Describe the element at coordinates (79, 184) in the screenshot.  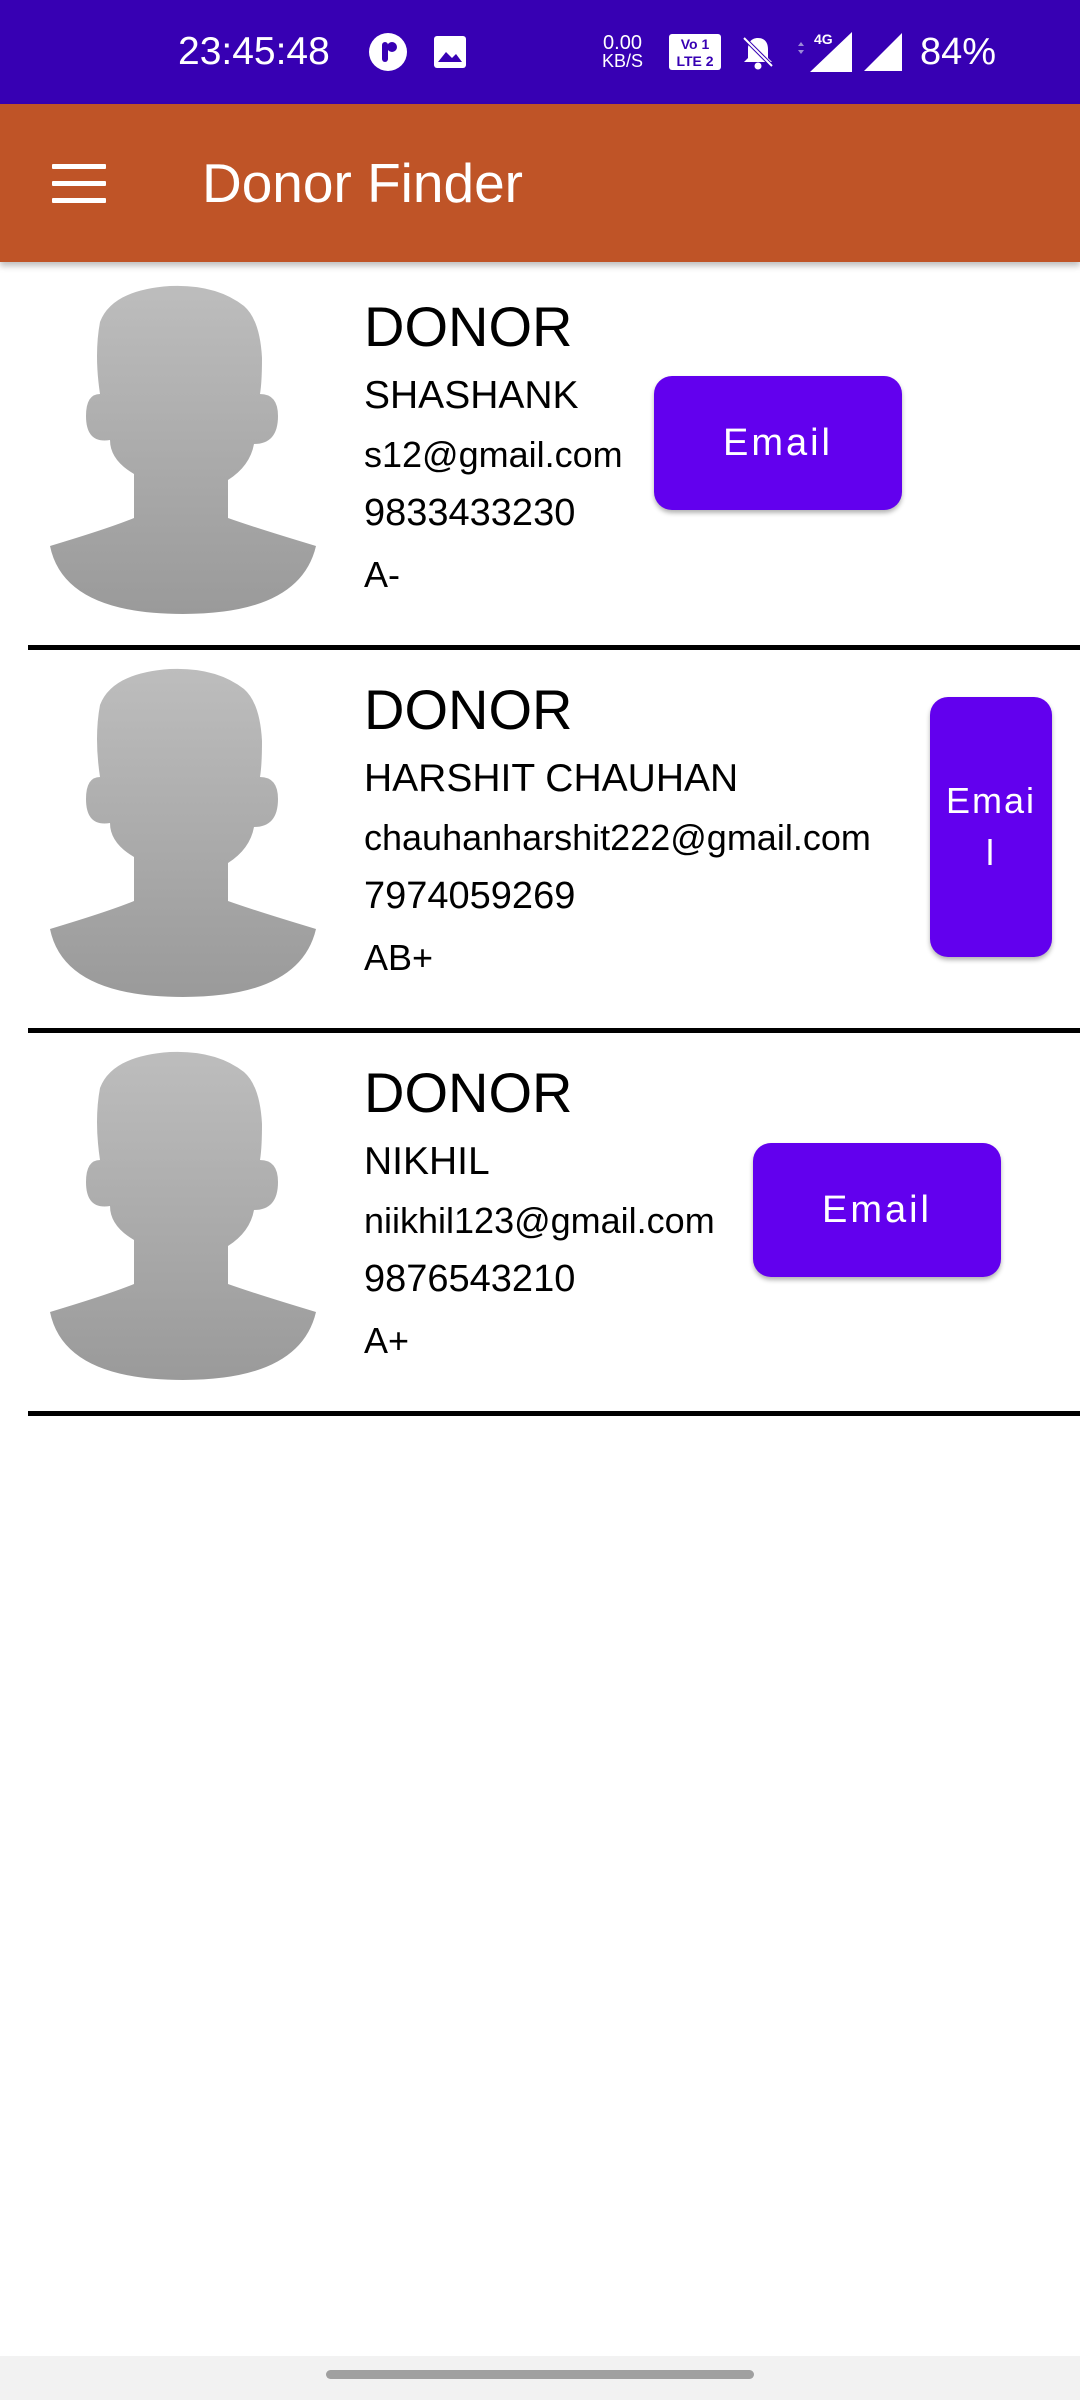
I see `hamburger-menu-icon` at that location.